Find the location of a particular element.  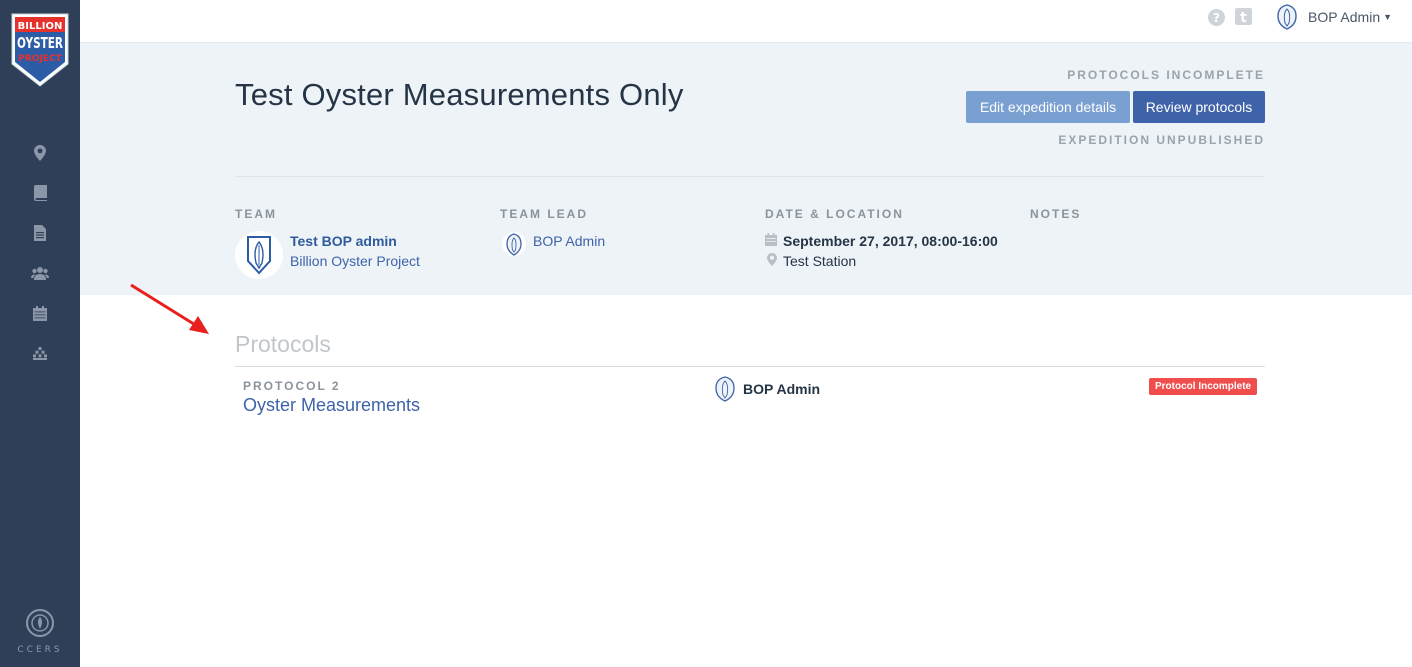

user-menu: BOP Admin ▼ is located at coordinates (1334, 17).